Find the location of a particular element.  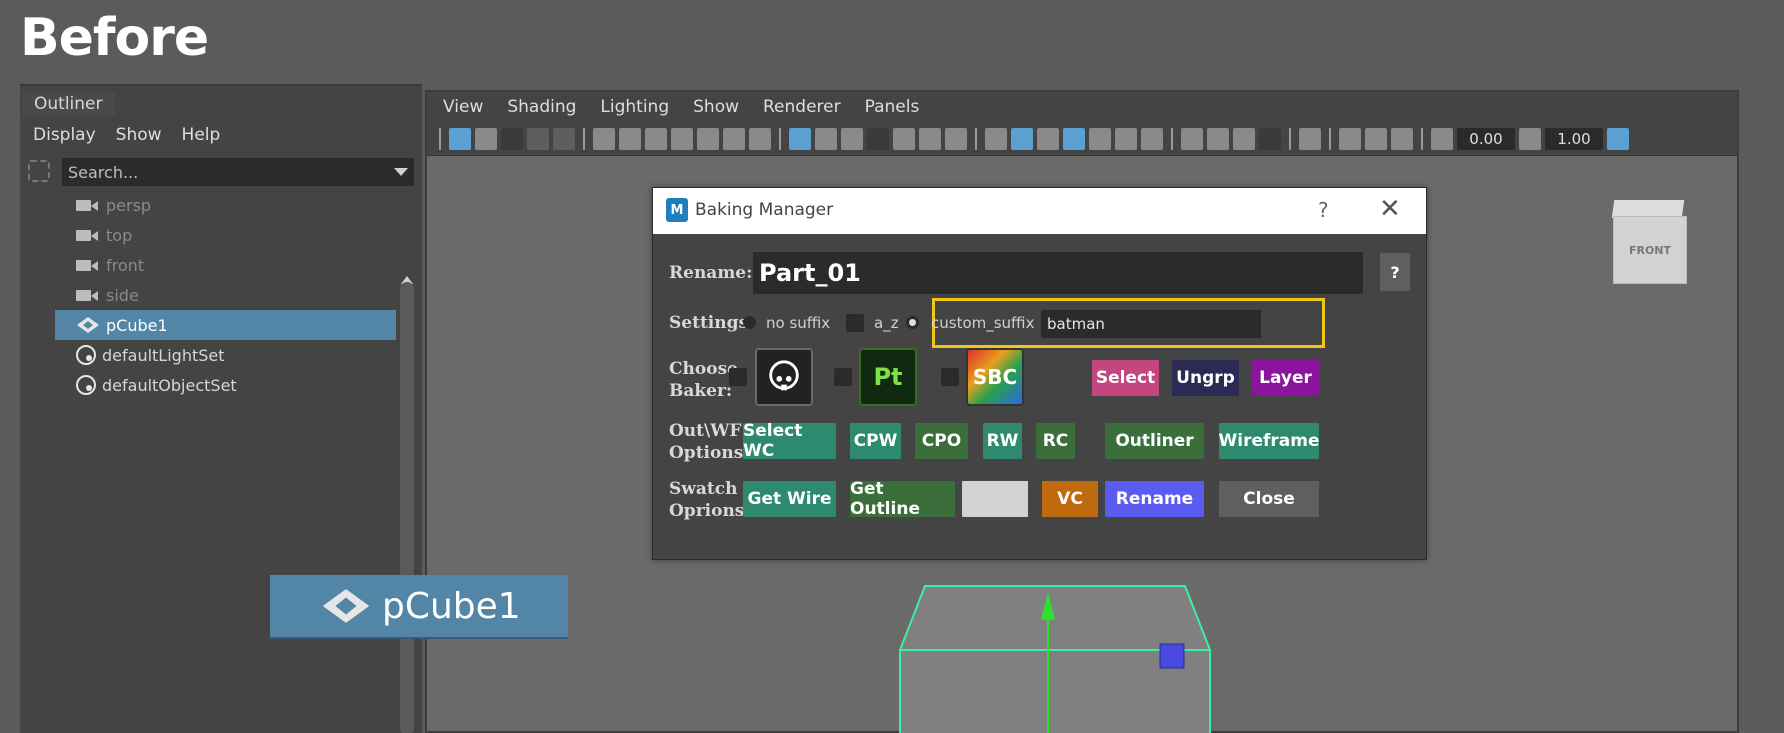

tab-outliner: Outliner is located at coordinates (68, 104).